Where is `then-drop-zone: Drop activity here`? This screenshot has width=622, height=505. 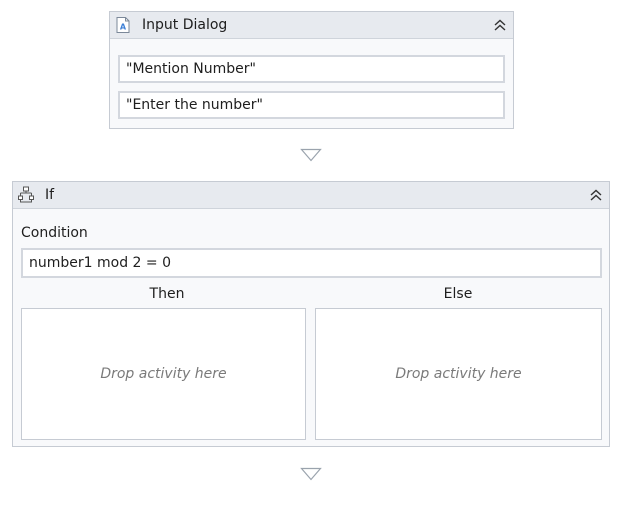 then-drop-zone: Drop activity here is located at coordinates (163, 374).